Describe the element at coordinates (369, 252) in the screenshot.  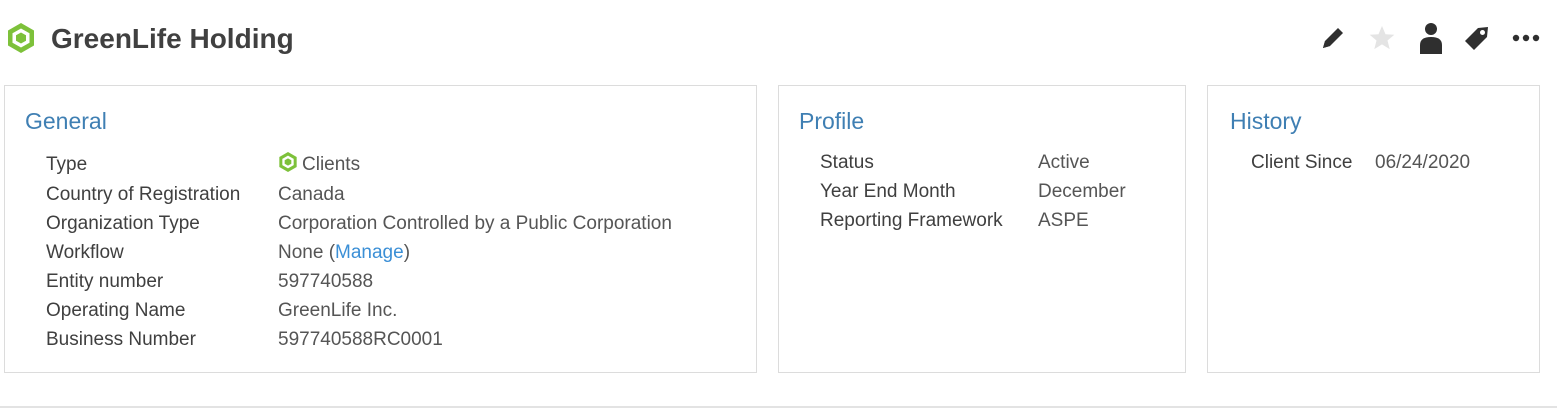
I see `manage-workflow-link: Manage` at that location.